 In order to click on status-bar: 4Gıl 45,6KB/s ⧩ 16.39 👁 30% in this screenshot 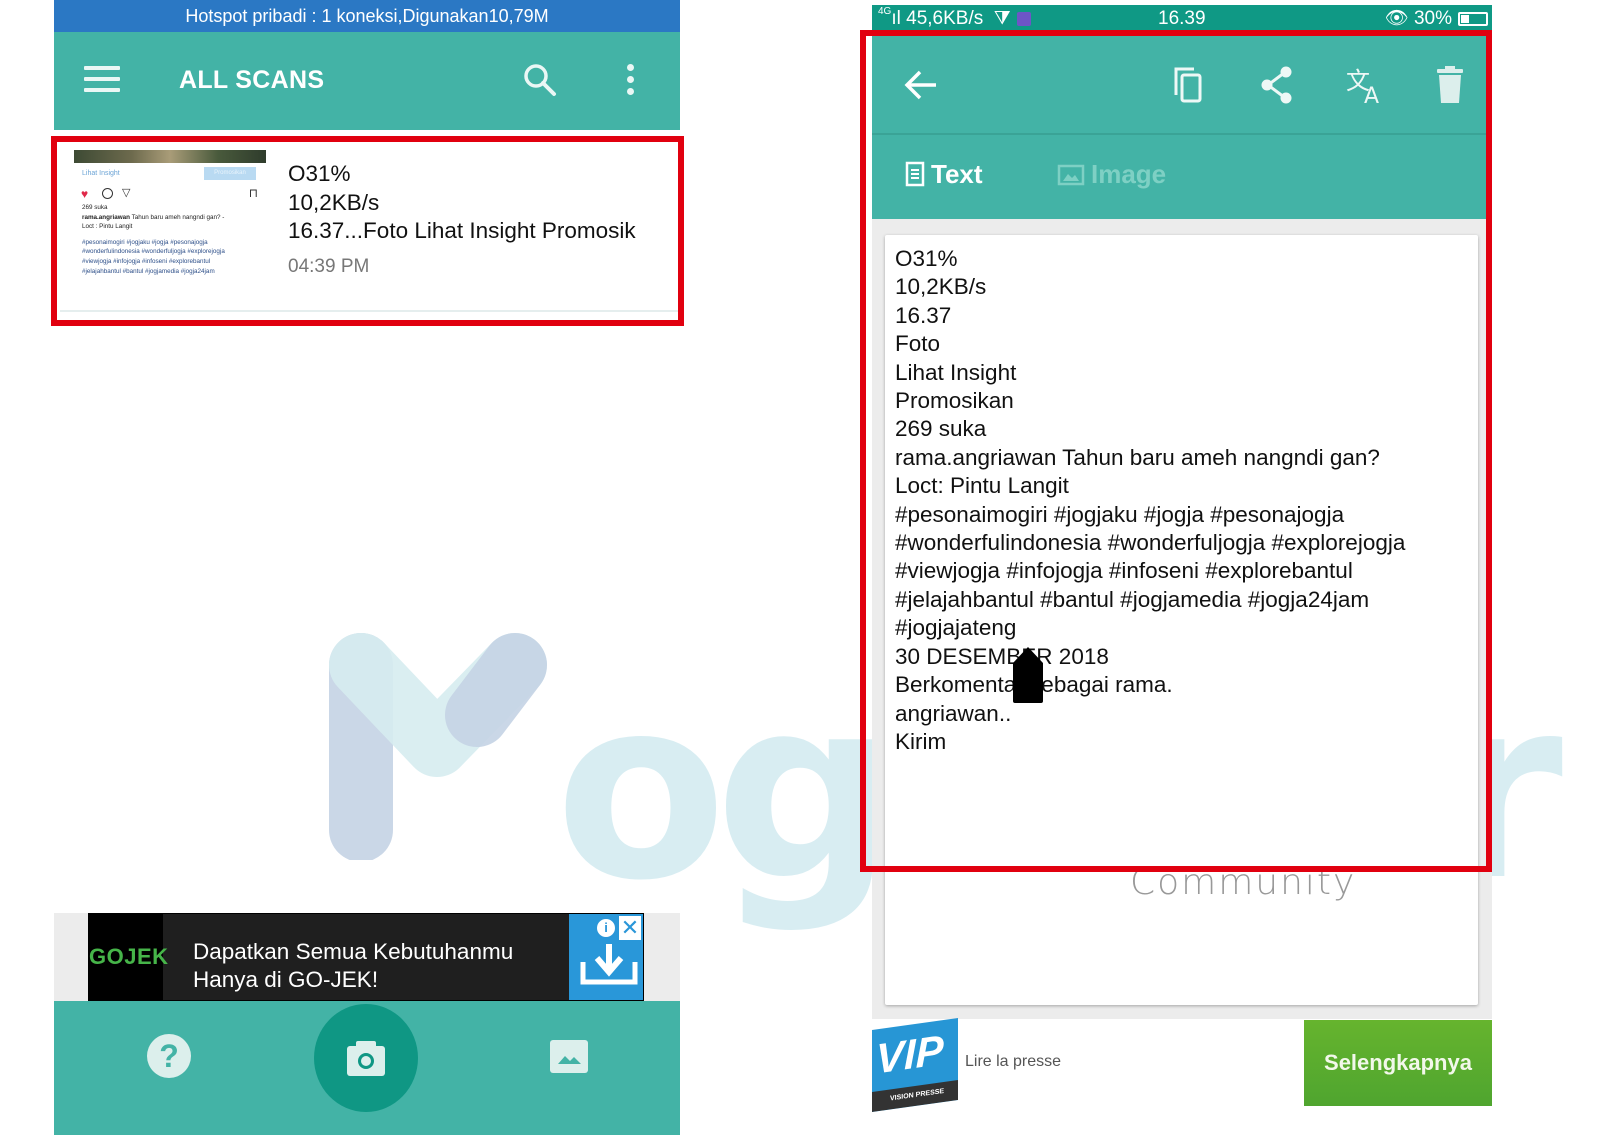, I will do `click(1182, 19)`.